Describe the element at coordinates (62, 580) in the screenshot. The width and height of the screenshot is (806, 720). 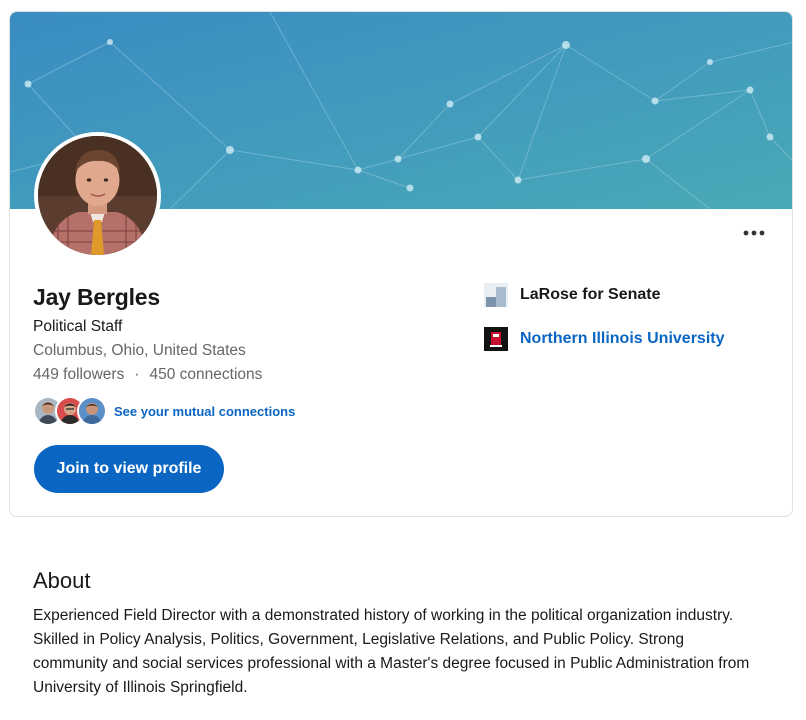
I see `about-heading: About` at that location.